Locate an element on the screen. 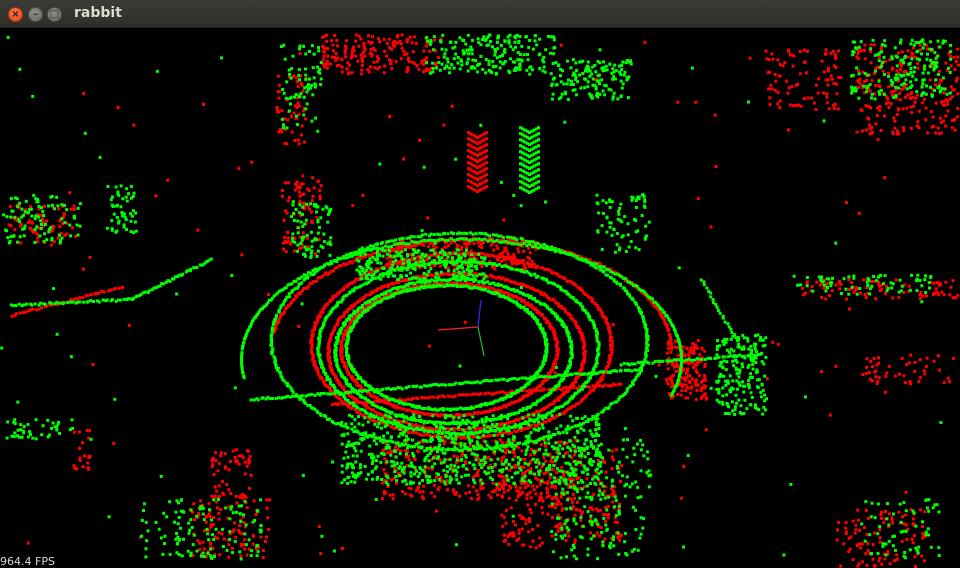 The height and width of the screenshot is (568, 960). minimize-button: – is located at coordinates (35, 14).